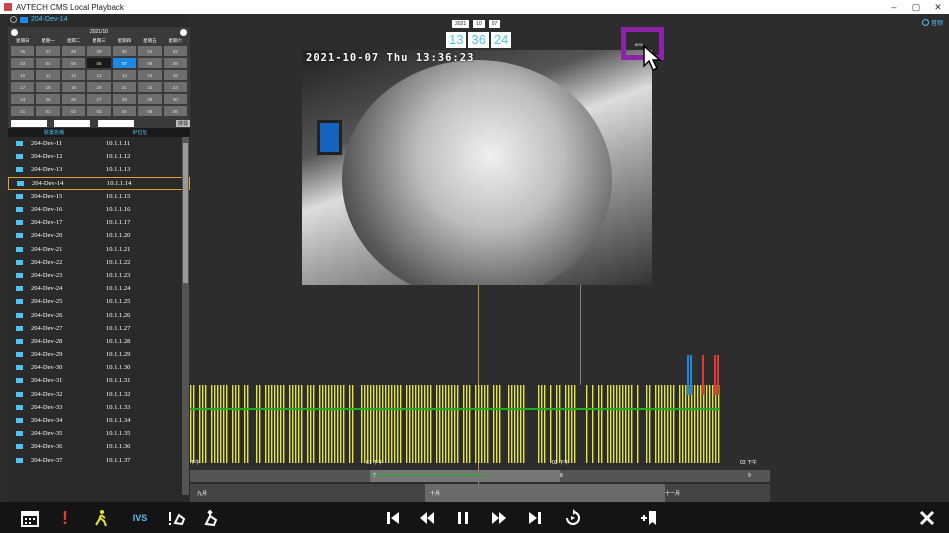 The image size is (949, 533). What do you see at coordinates (72, 123) in the screenshot?
I see `start-minute-field` at bounding box center [72, 123].